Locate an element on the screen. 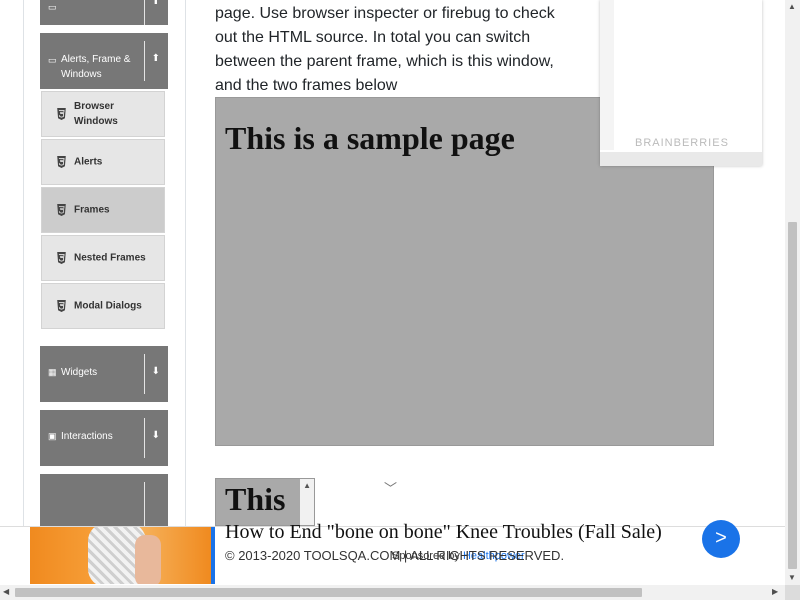 This screenshot has height=600, width=800. sidebar-item-label: Alerts is located at coordinates (88, 162).